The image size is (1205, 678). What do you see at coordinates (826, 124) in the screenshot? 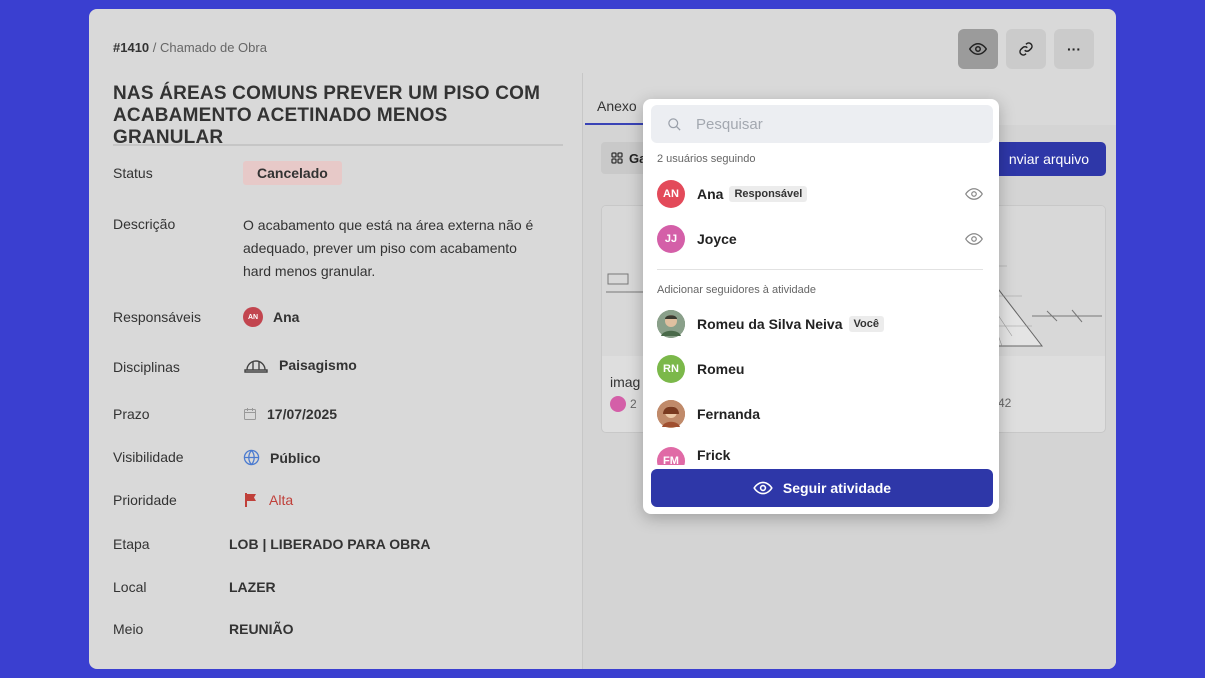
I see `search-input` at bounding box center [826, 124].